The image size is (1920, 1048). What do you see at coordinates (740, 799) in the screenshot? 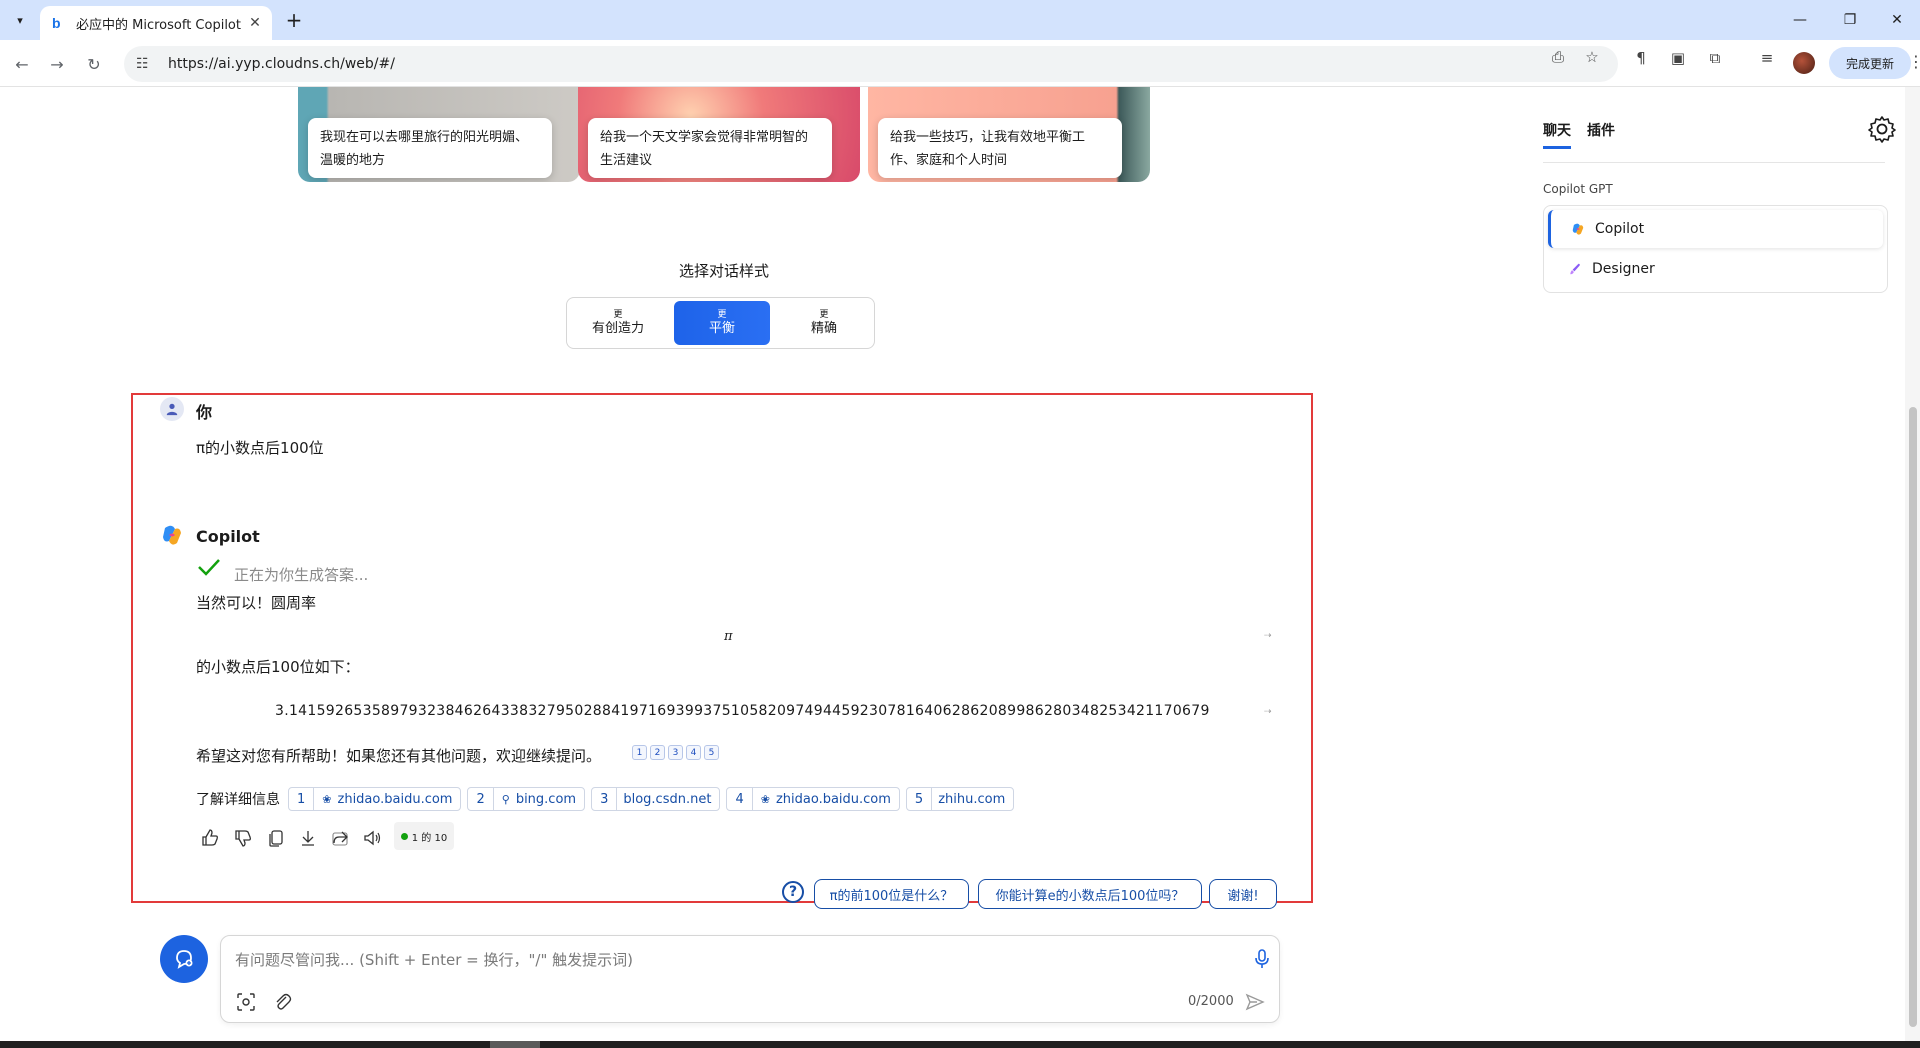
I see `source-number: 4` at bounding box center [740, 799].